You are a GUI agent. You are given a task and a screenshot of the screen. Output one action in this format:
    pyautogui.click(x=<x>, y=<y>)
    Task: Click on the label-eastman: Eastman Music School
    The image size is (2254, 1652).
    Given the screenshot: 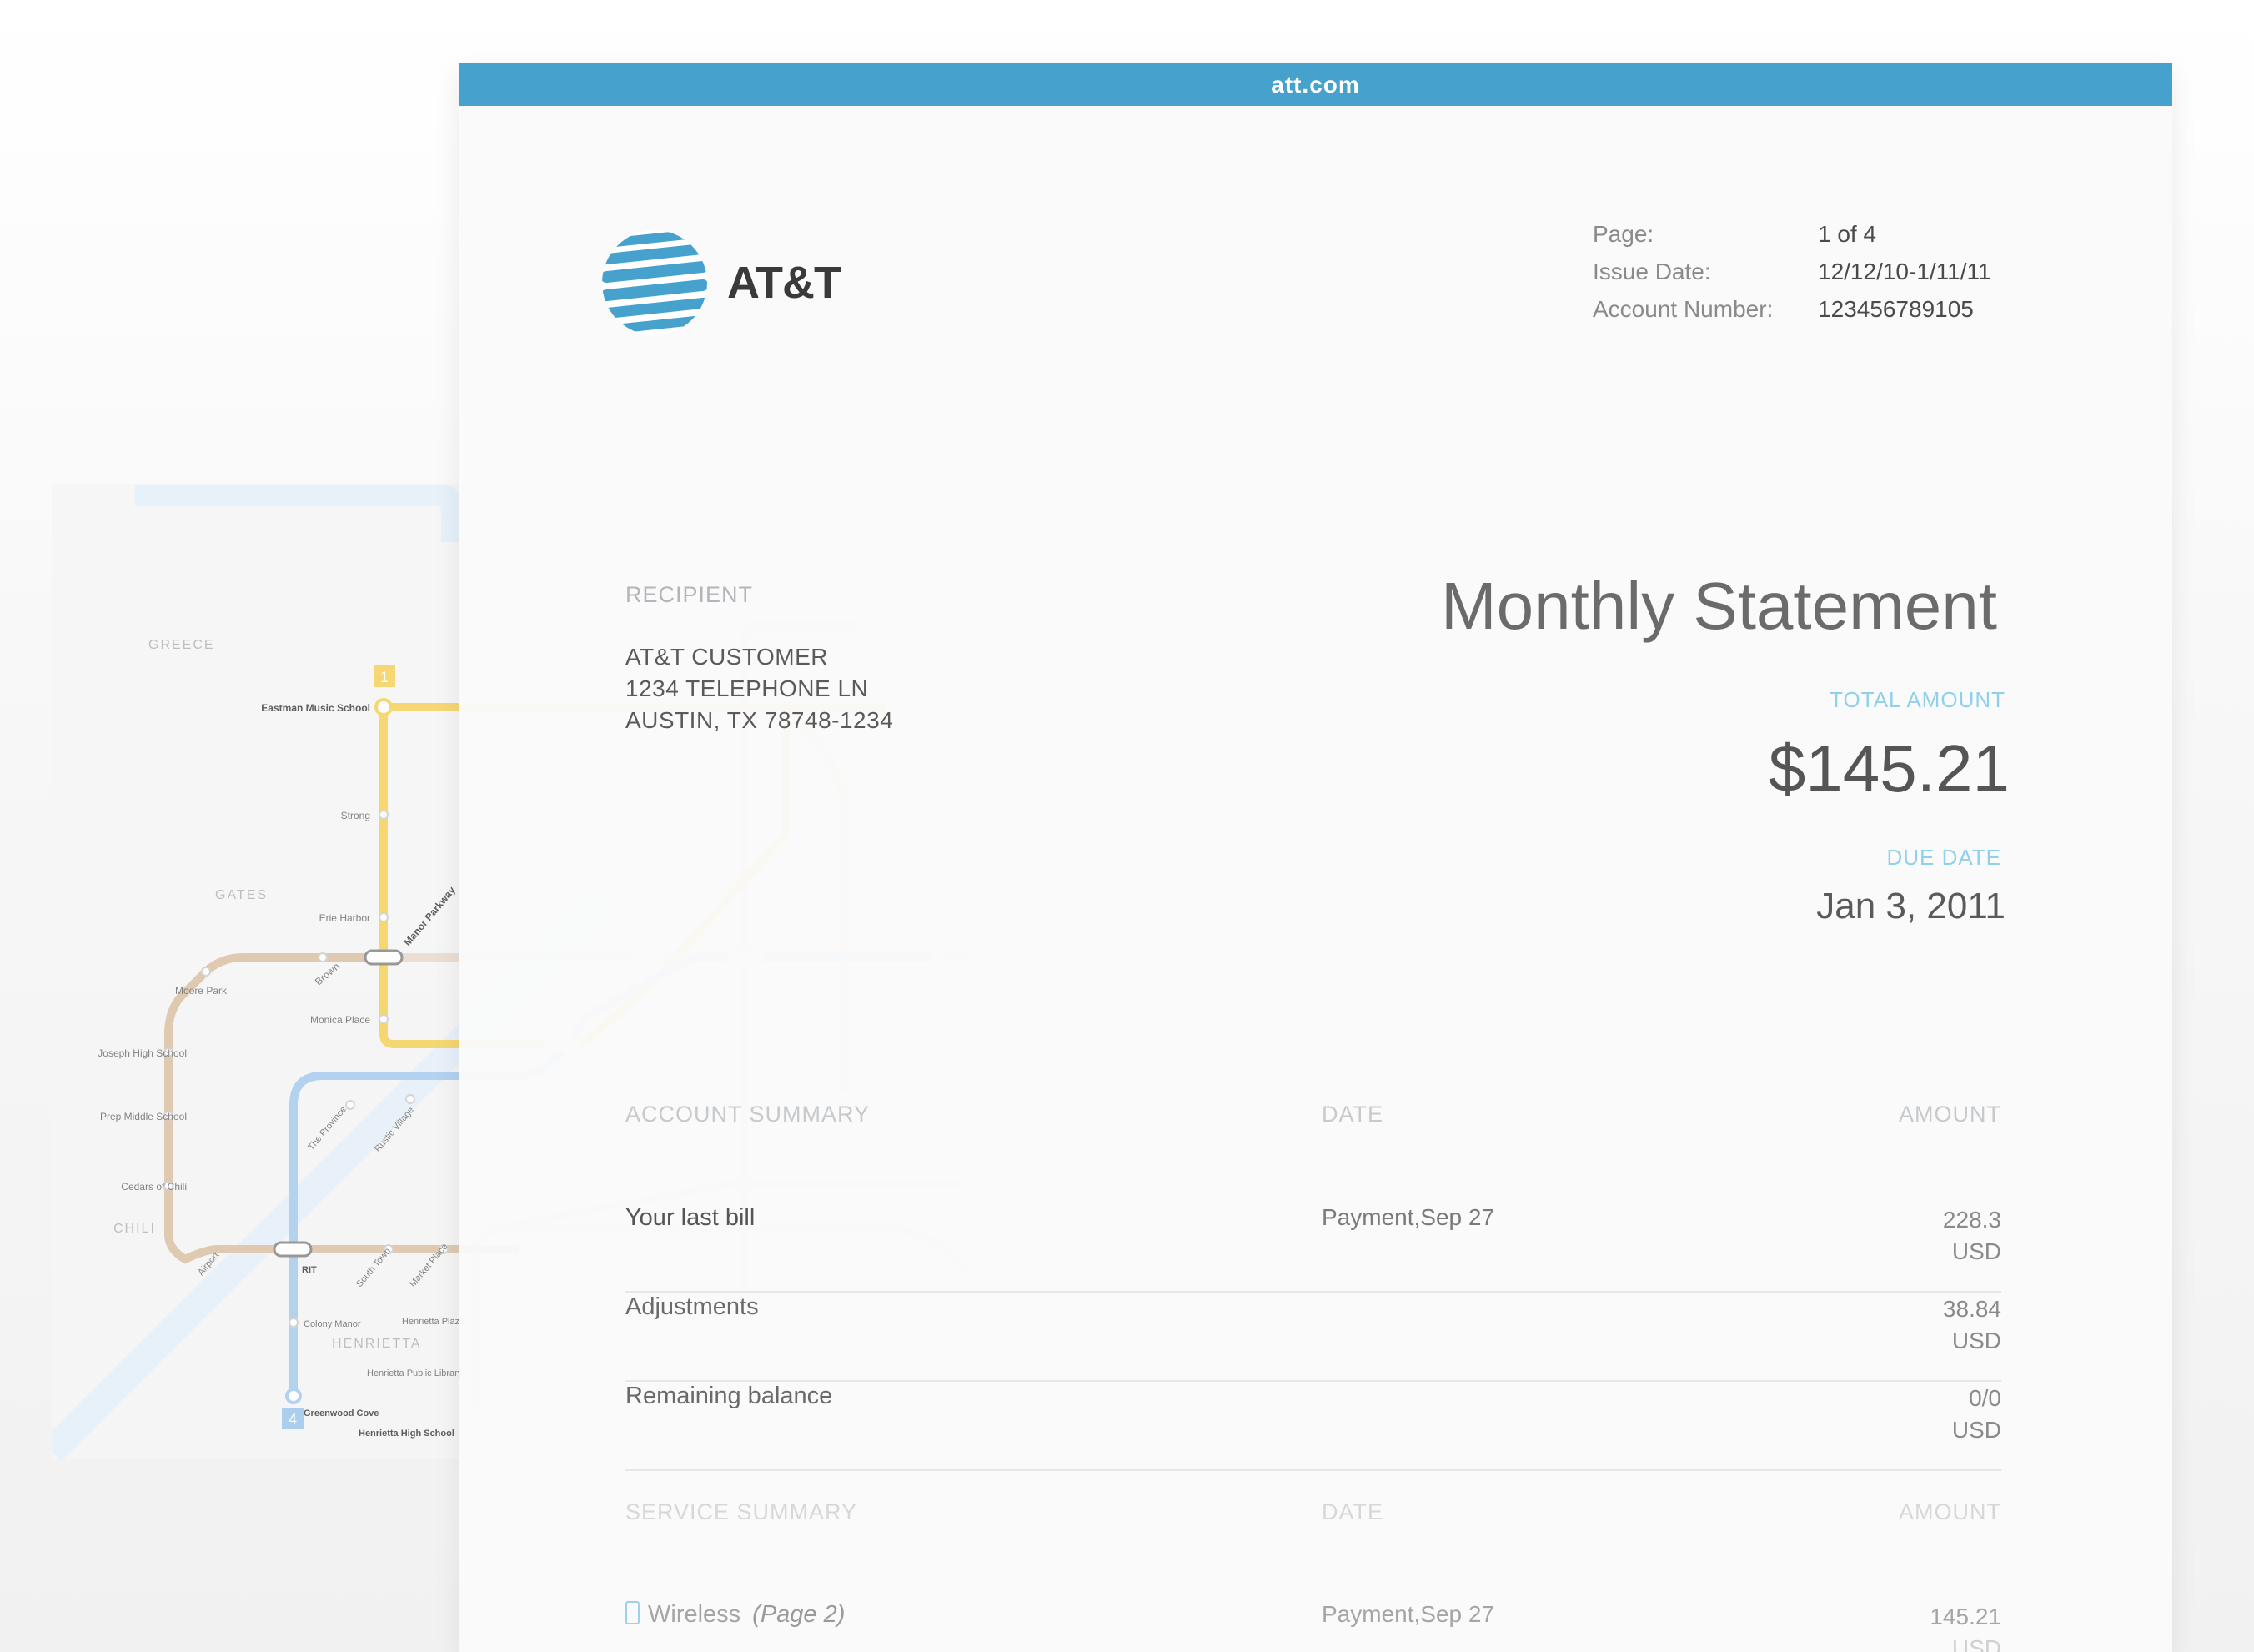 What is the action you would take?
    pyautogui.click(x=315, y=708)
    